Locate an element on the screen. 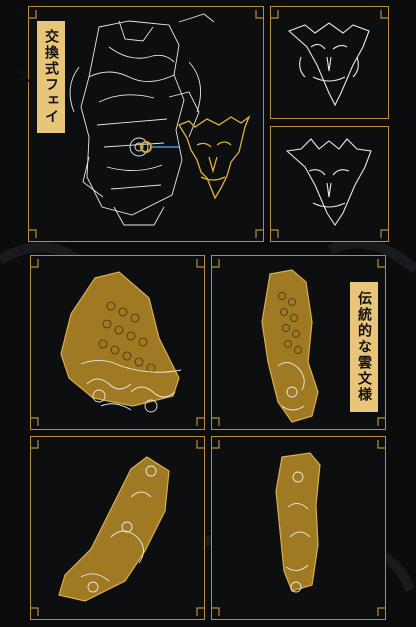  leg-armor-left-drawing is located at coordinates (114, 529).